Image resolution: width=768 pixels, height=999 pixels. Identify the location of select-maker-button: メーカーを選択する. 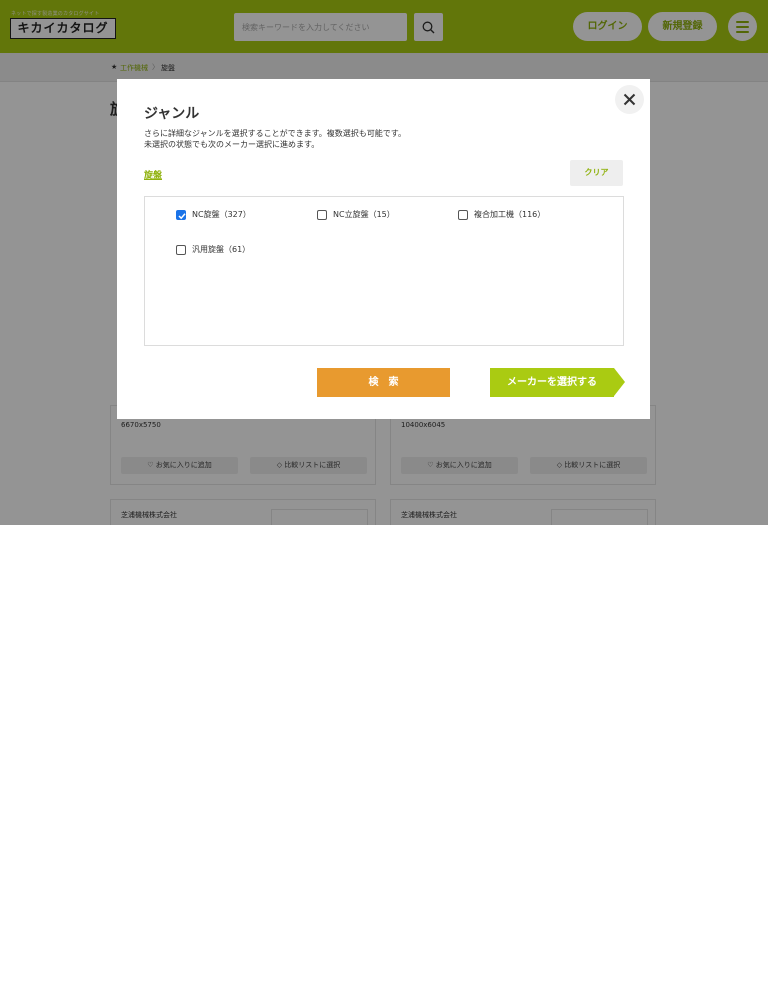
(552, 382).